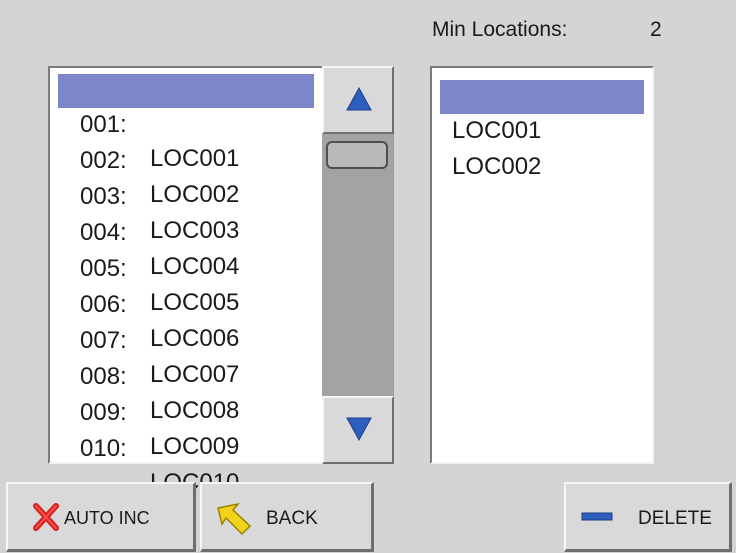 This screenshot has height=553, width=736. What do you see at coordinates (186, 195) in the screenshot?
I see `list-item: 003: LOC003` at bounding box center [186, 195].